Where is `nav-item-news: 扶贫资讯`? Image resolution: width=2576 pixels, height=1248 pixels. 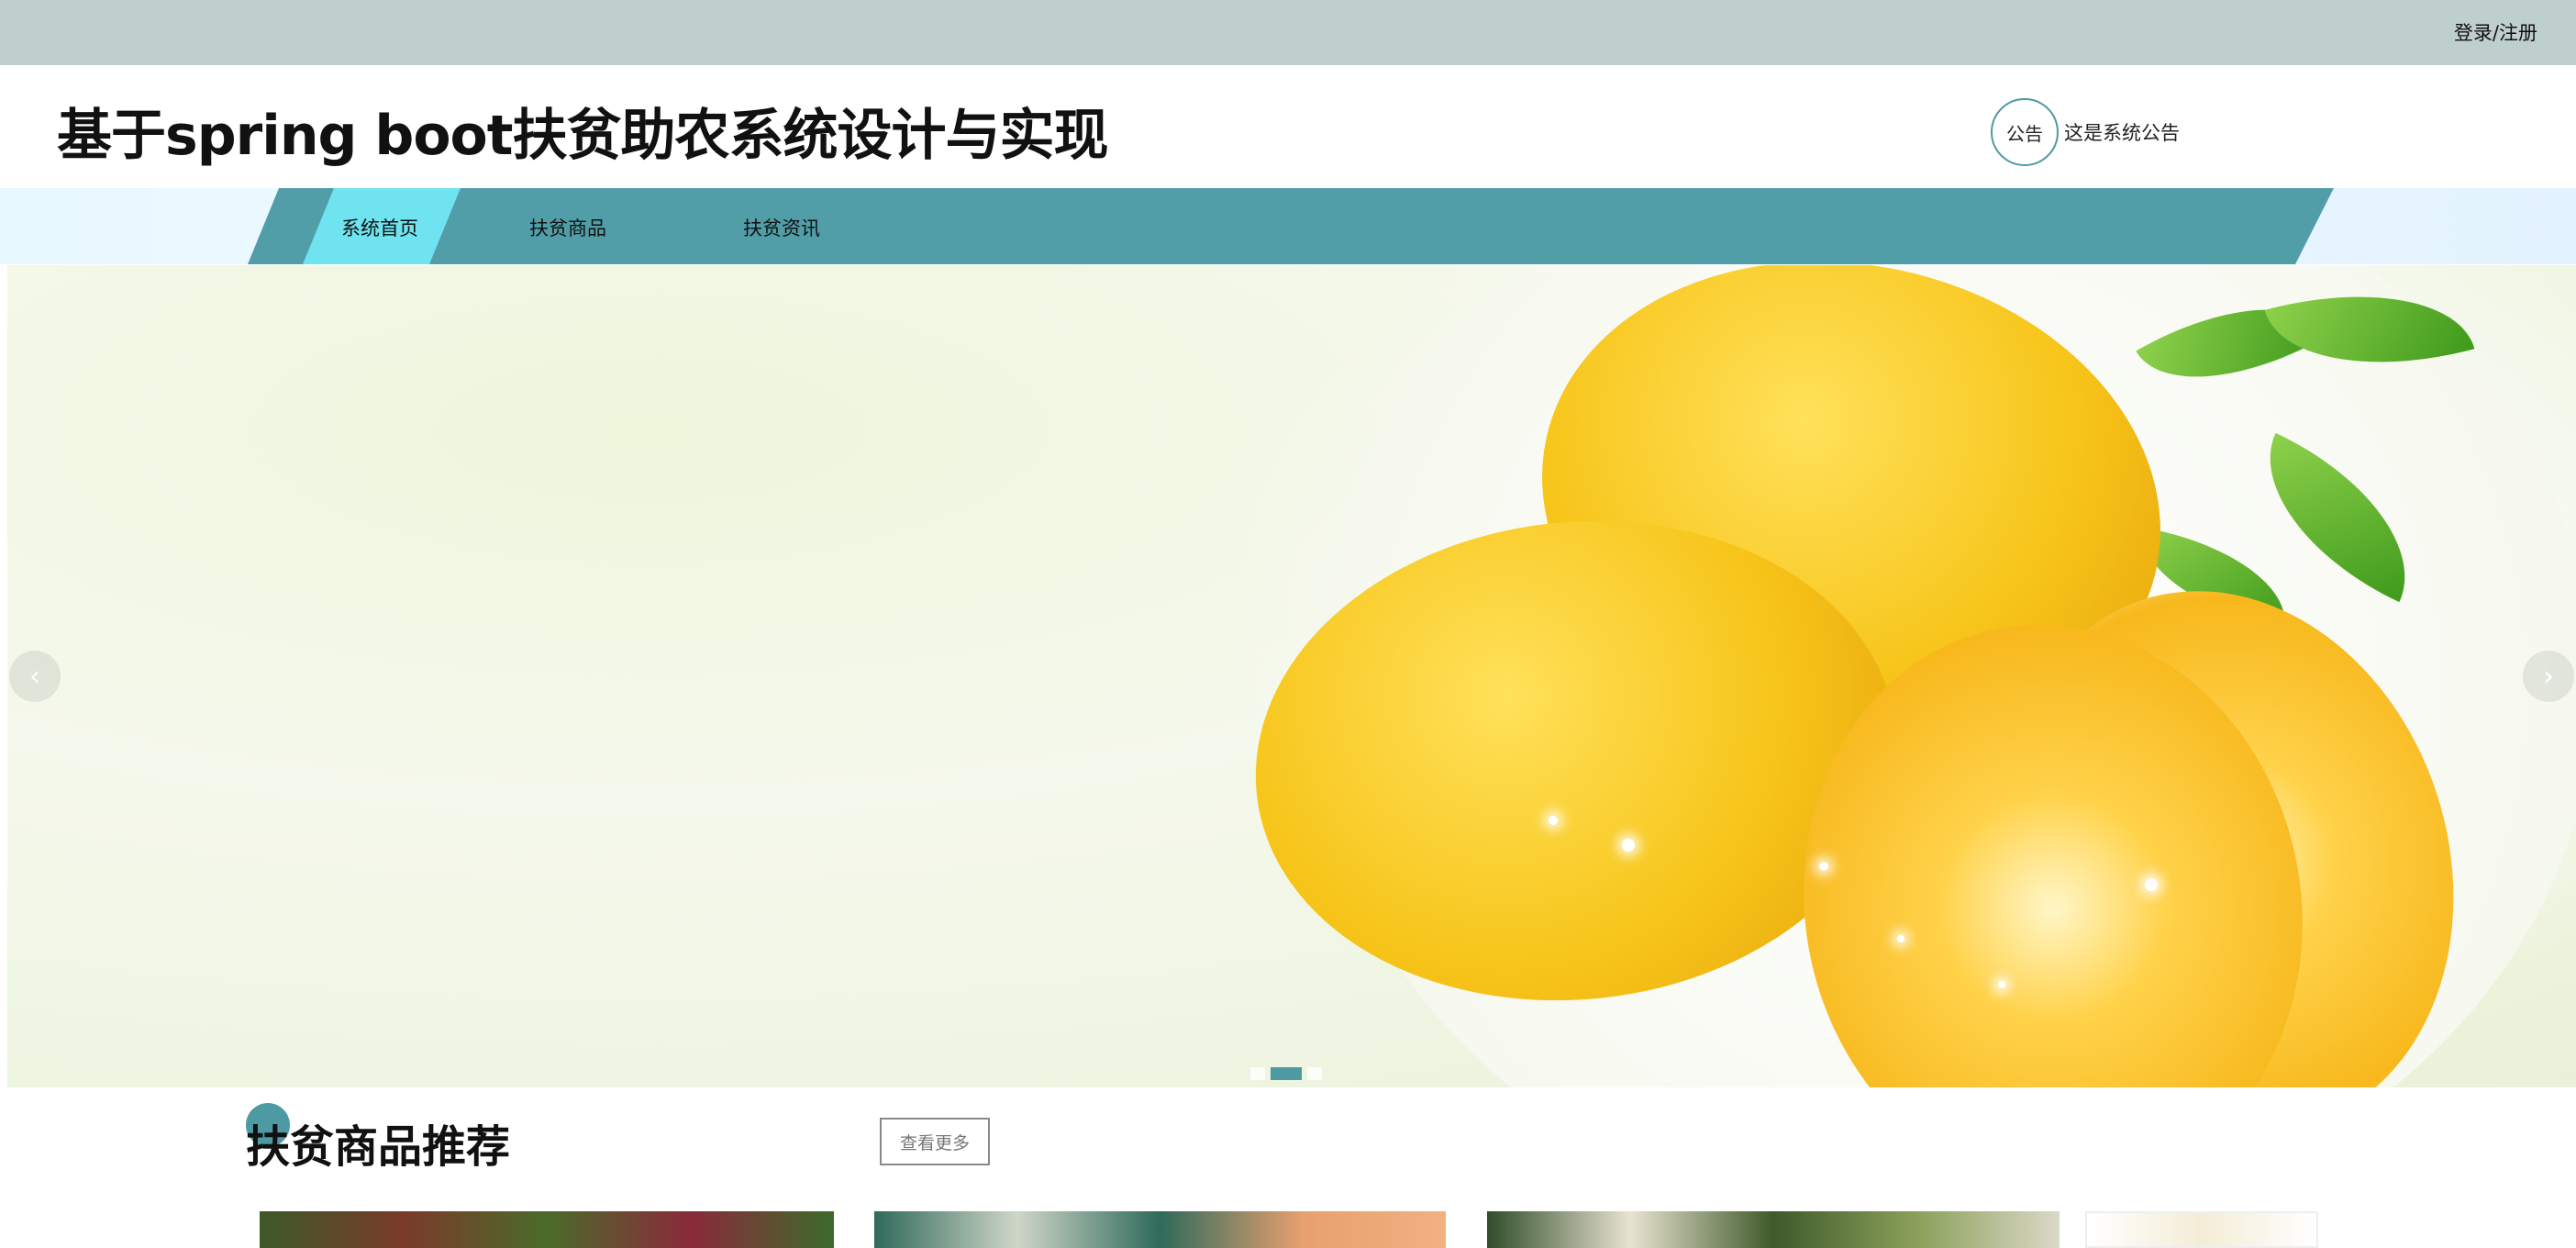 nav-item-news: 扶贫资讯 is located at coordinates (781, 227).